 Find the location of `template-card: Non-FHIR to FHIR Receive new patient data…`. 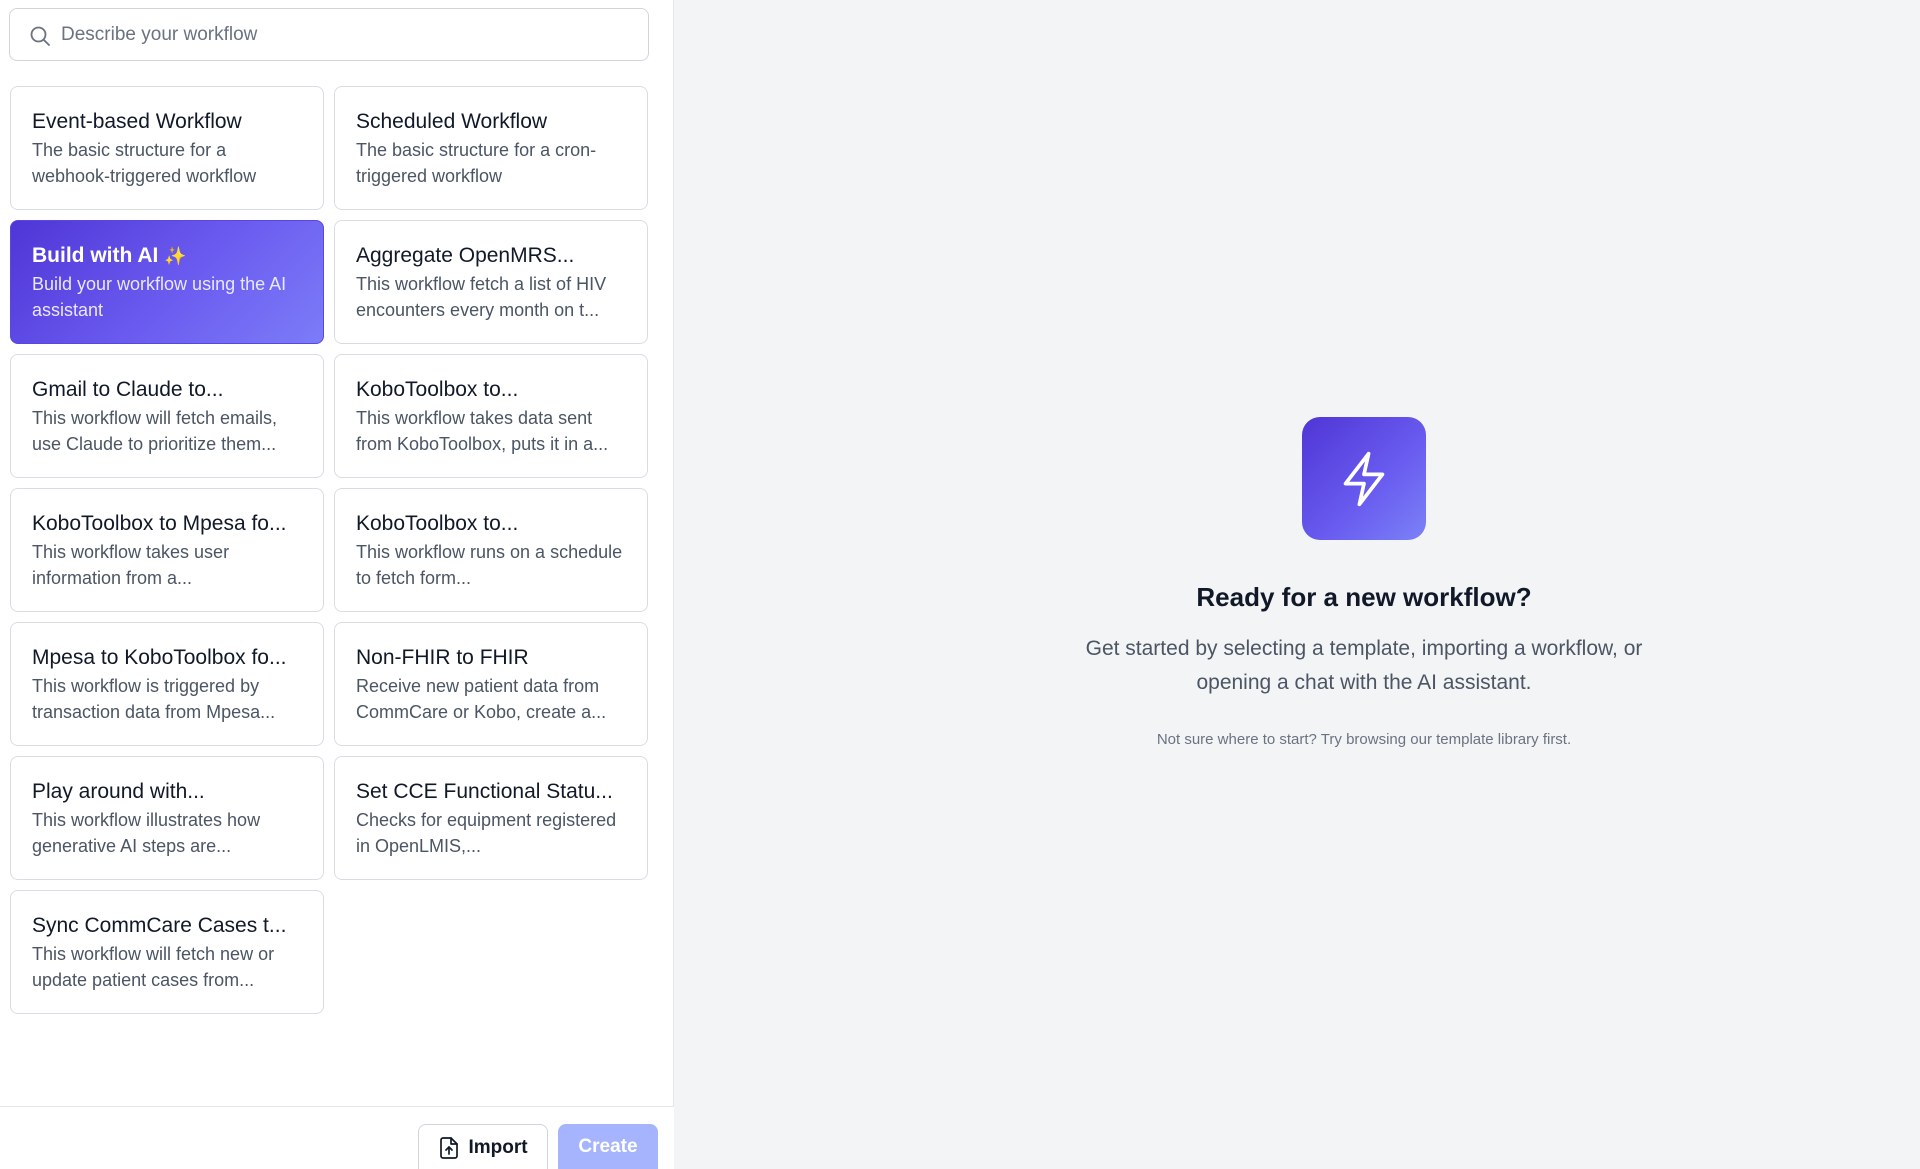

template-card: Non-FHIR to FHIR Receive new patient data… is located at coordinates (491, 684).